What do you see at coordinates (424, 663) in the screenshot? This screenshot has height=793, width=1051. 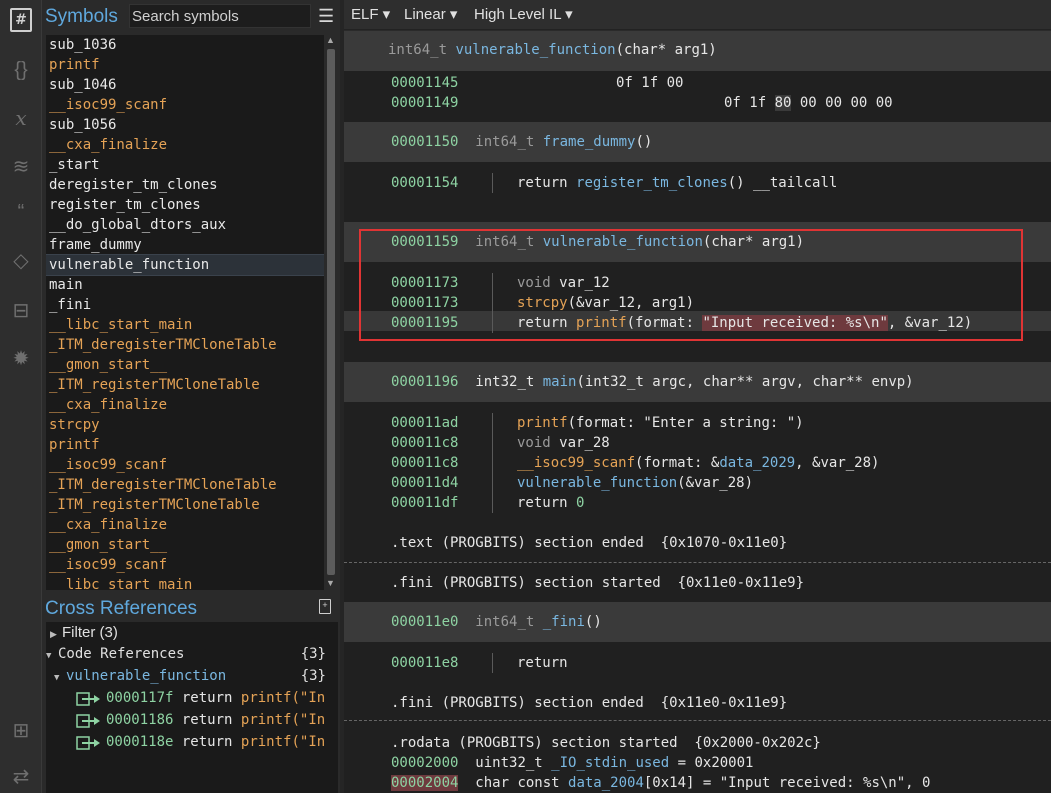 I see `code-line: 000011e8` at bounding box center [424, 663].